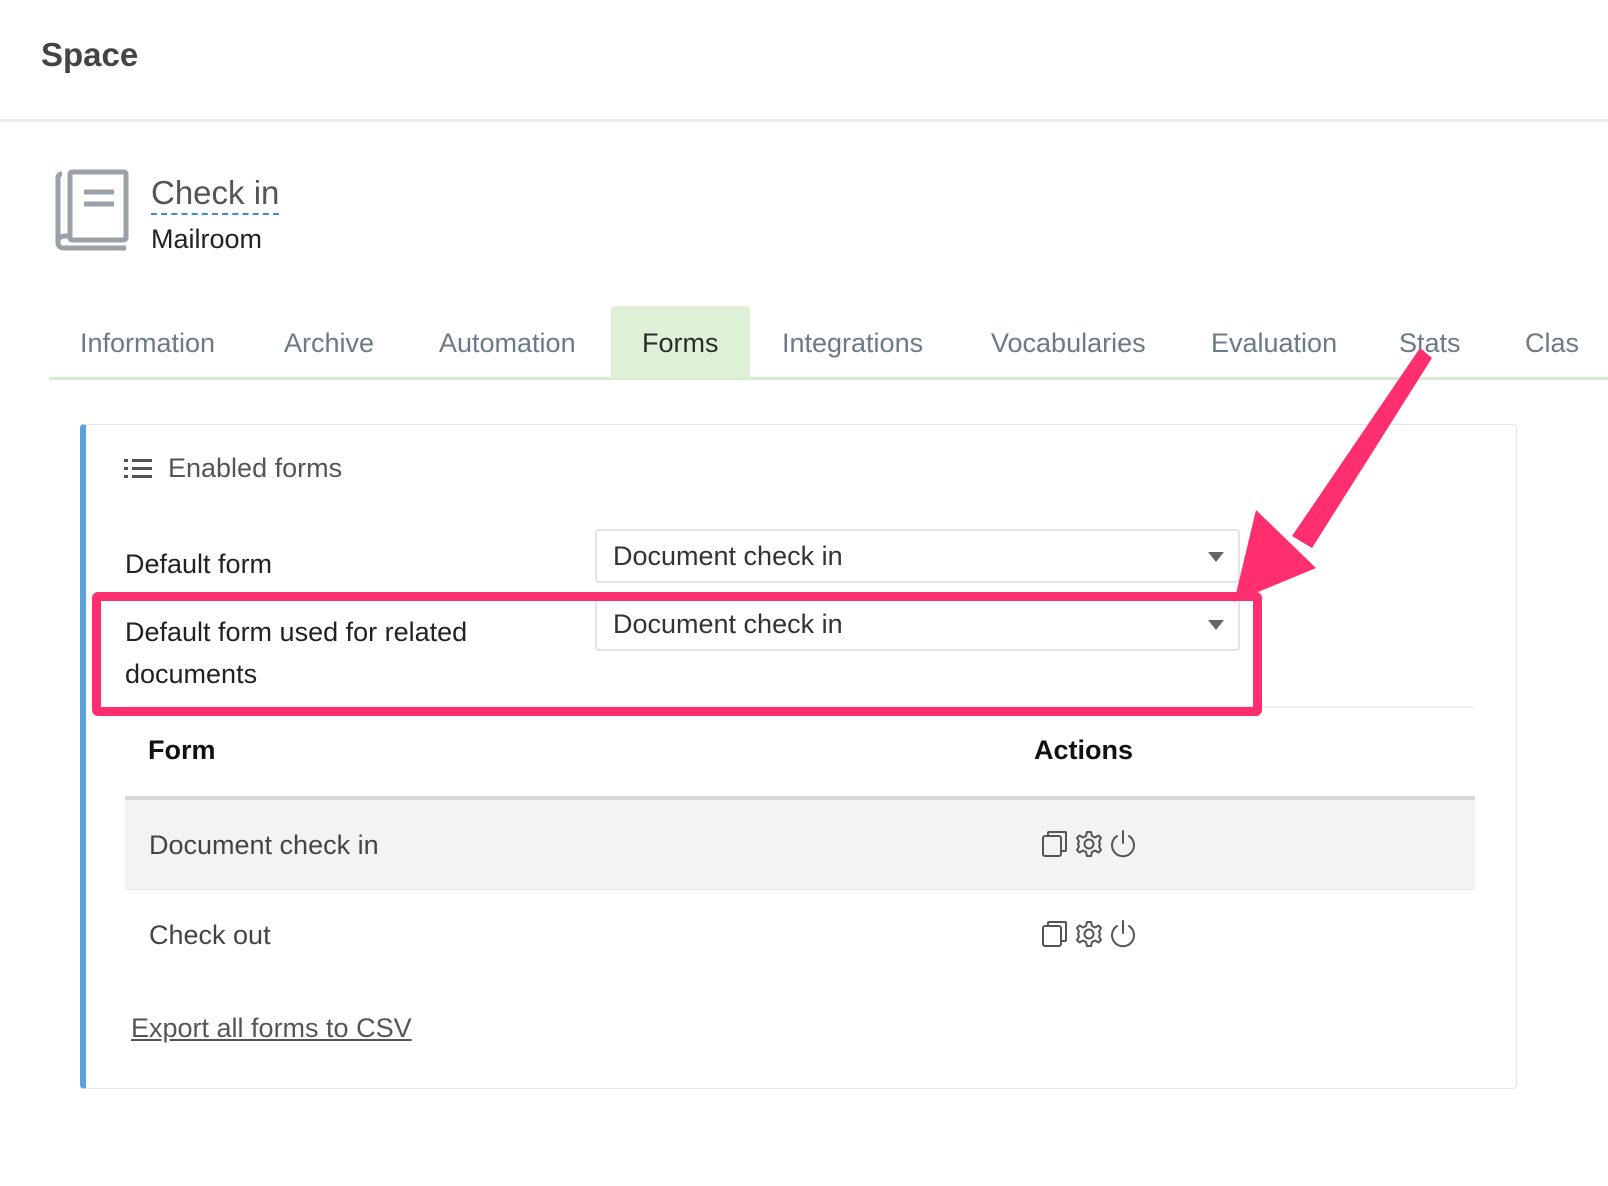 This screenshot has height=1186, width=1608. I want to click on table-row: Document check in, so click(800, 845).